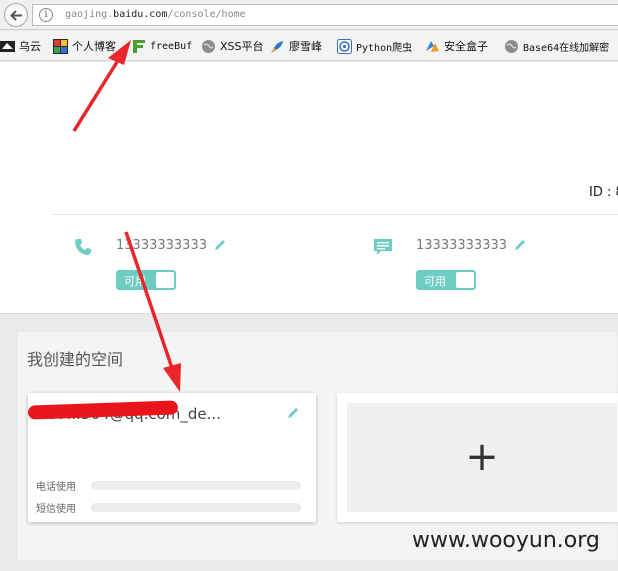 The height and width of the screenshot is (571, 618). What do you see at coordinates (56, 487) in the screenshot?
I see `usage-label: 电话使用` at bounding box center [56, 487].